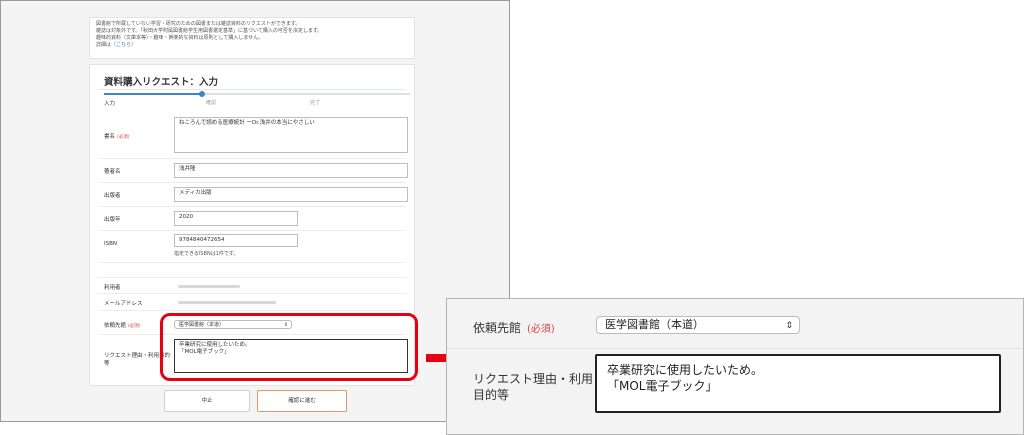 The width and height of the screenshot is (1025, 435). I want to click on progress-steps: 入力 確認 完了, so click(257, 101).